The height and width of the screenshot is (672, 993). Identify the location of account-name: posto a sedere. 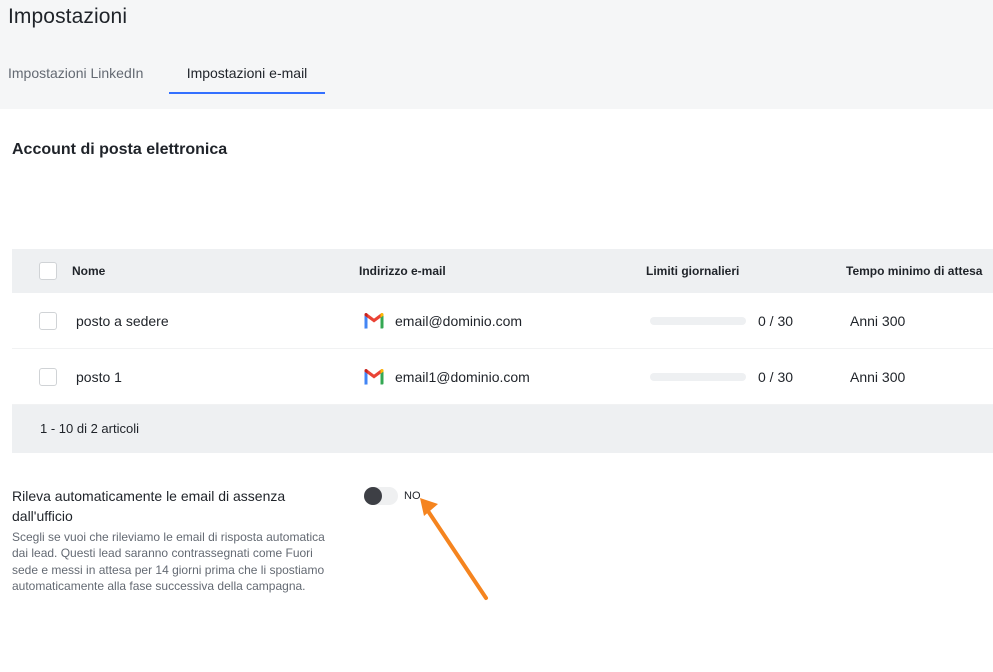
(122, 321).